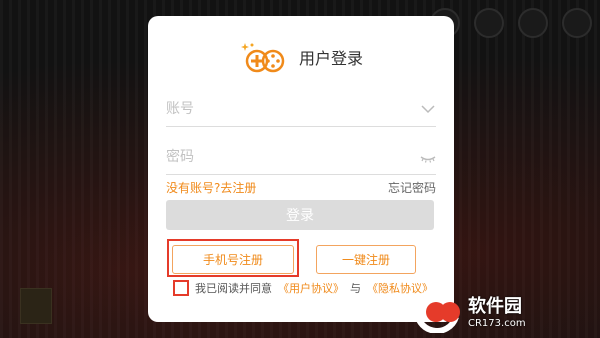 Image resolution: width=600 pixels, height=338 pixels. Describe the element at coordinates (211, 187) in the screenshot. I see `register-link: 没有账号?去注册` at that location.